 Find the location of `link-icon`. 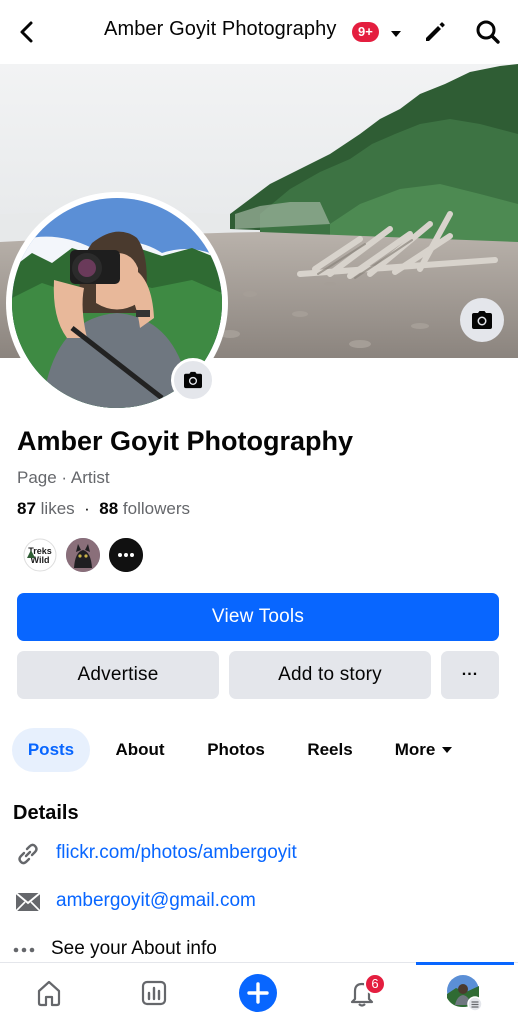

link-icon is located at coordinates (28, 854).